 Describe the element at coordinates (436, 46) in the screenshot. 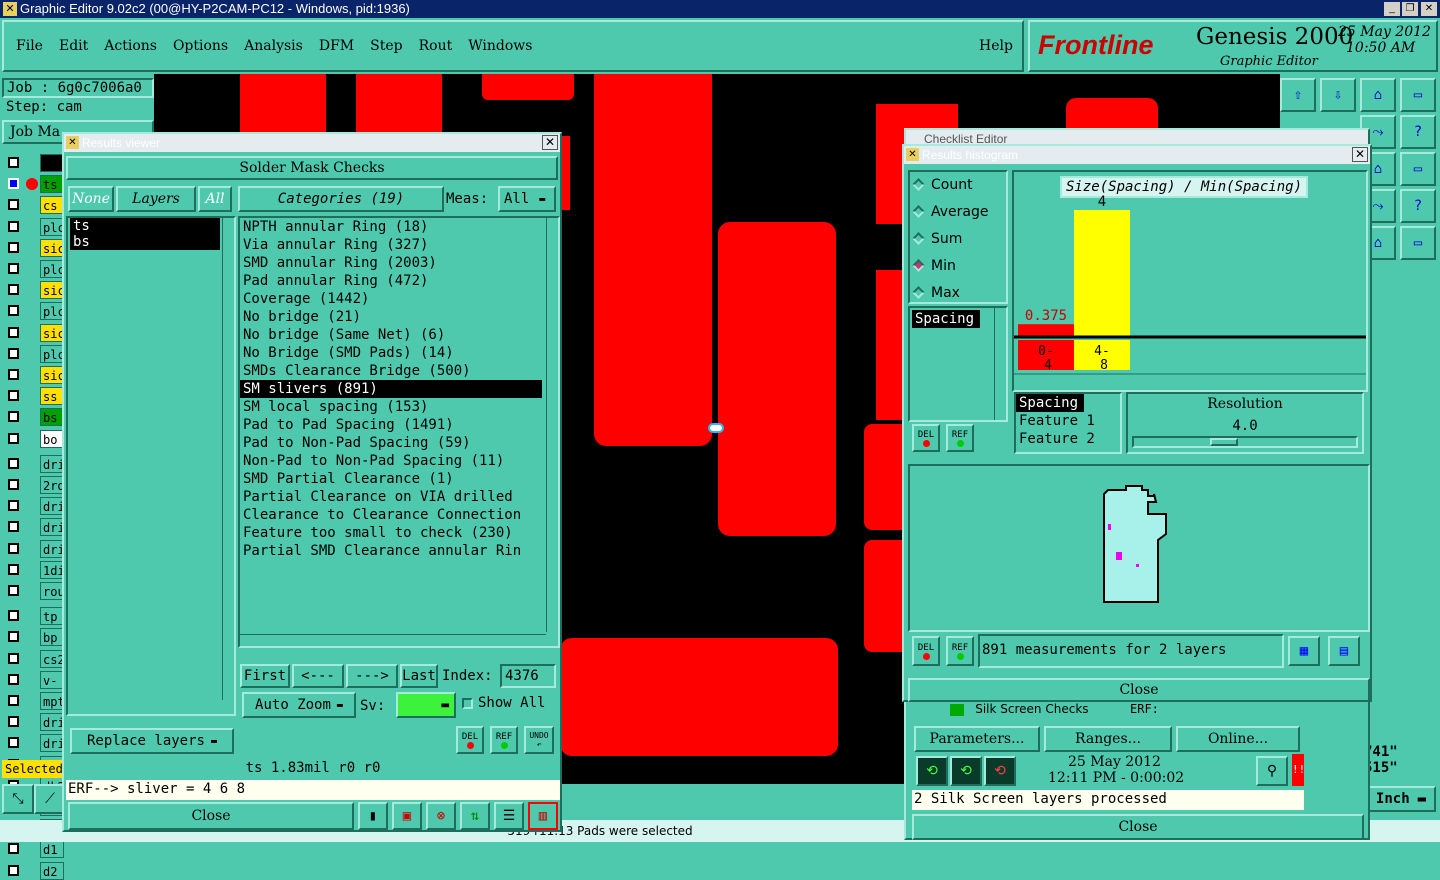

I see `menu-rout: Rout` at that location.